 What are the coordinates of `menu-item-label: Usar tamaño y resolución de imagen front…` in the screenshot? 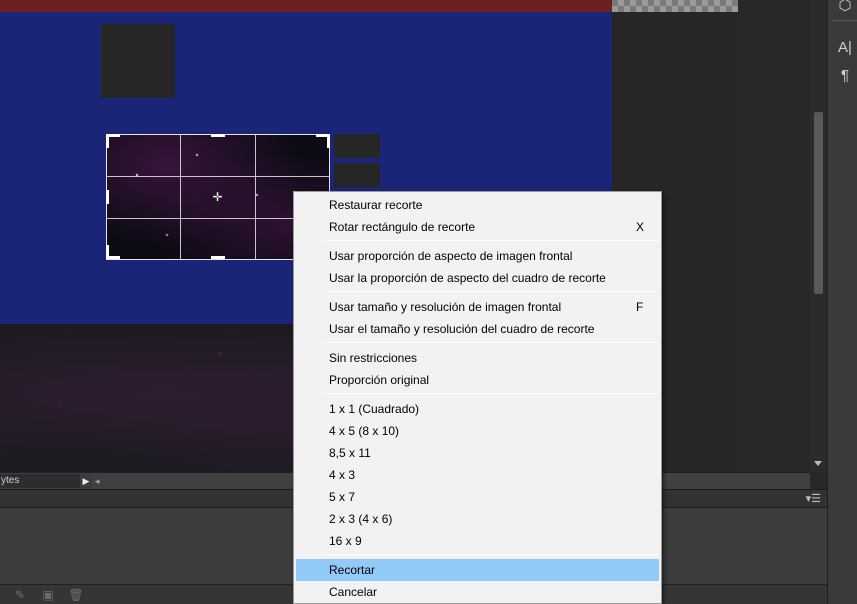 It's located at (445, 307).